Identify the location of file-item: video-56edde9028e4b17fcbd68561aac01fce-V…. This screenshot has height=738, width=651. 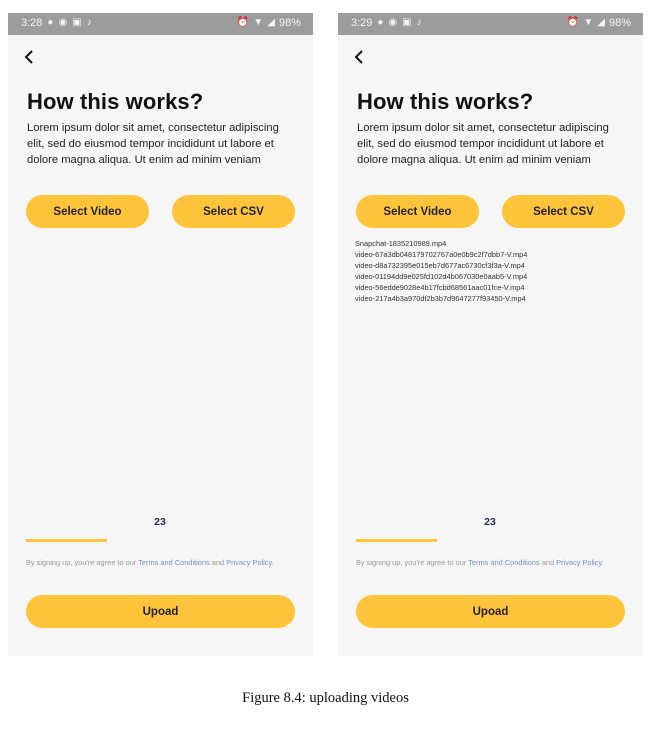
(440, 287).